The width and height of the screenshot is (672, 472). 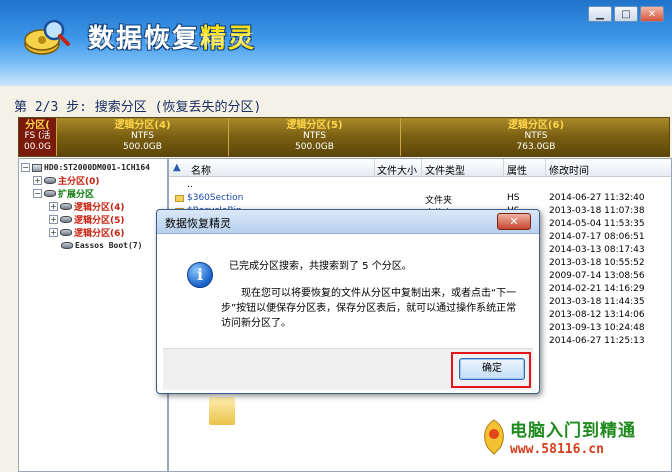 What do you see at coordinates (37, 167) in the screenshot?
I see `hard-disk-icon` at bounding box center [37, 167].